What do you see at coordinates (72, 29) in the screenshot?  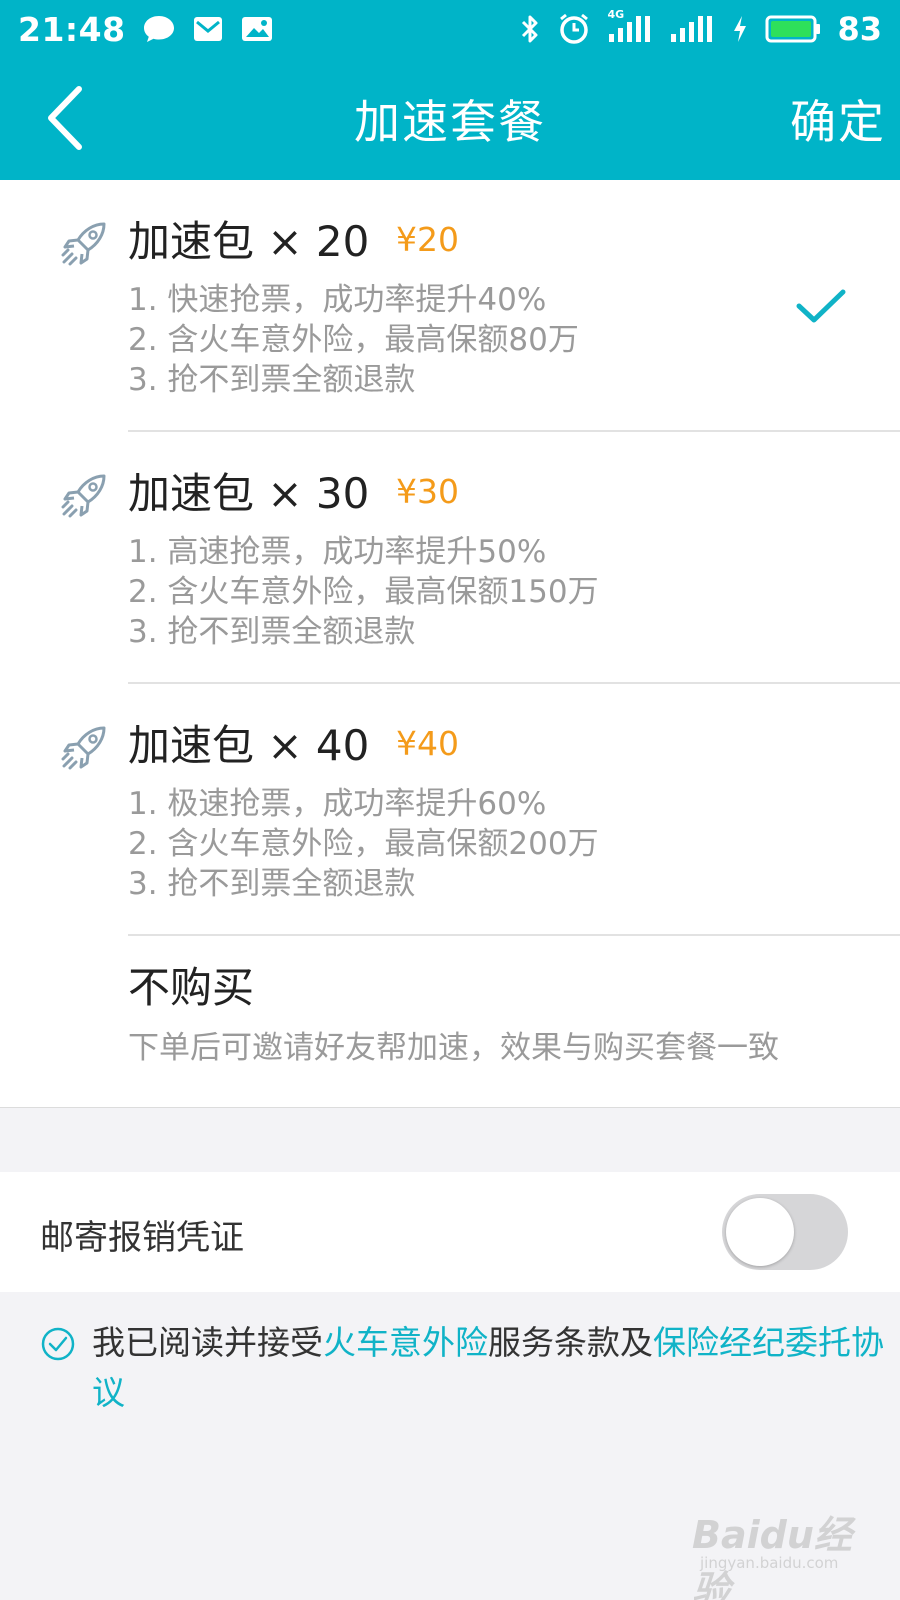 I see `status-time: 21:48` at bounding box center [72, 29].